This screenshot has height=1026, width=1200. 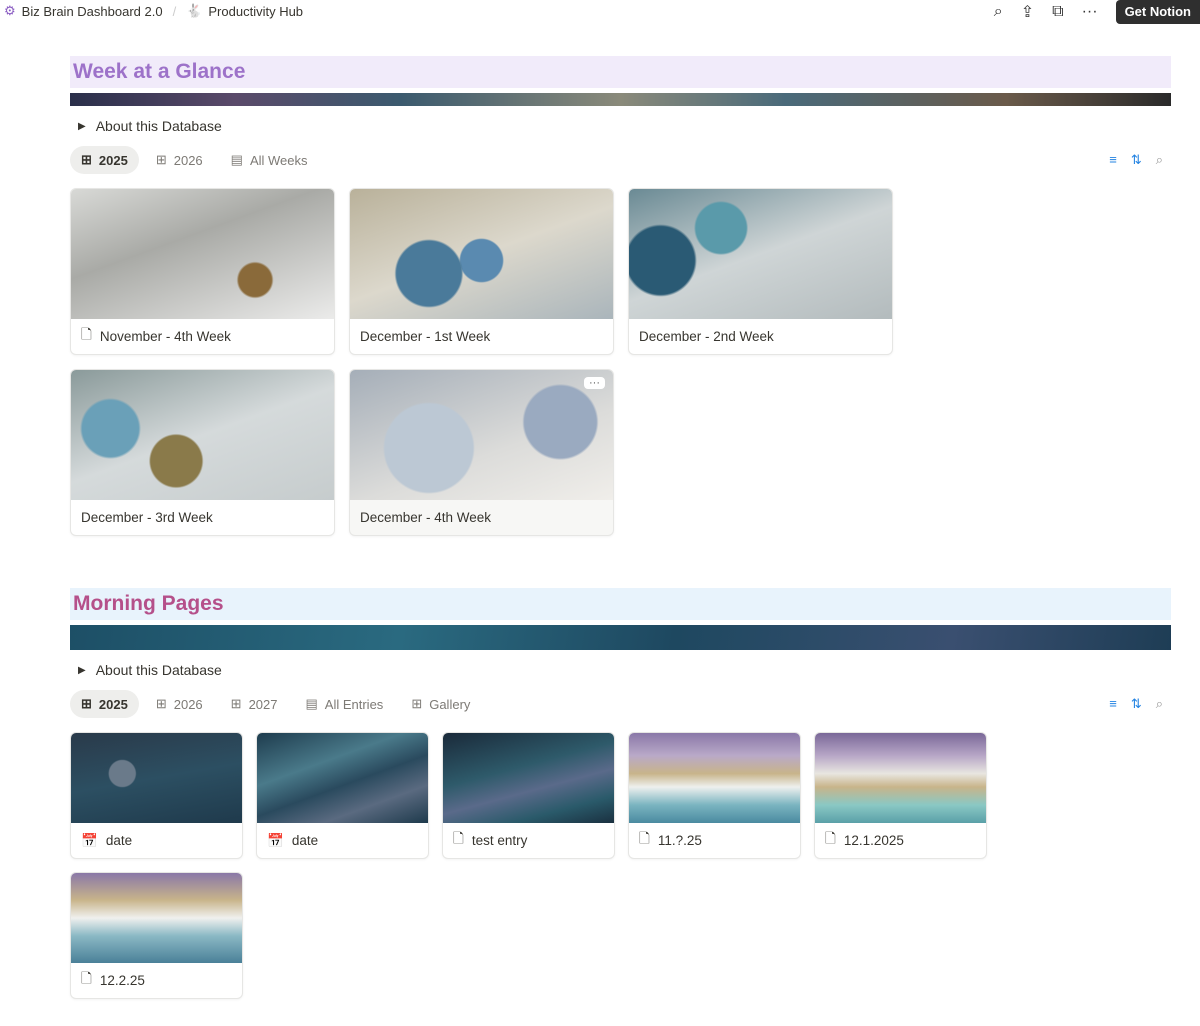 What do you see at coordinates (620, 160) in the screenshot?
I see `view-tabs: ⊞ 2025 ⊞ 2026 ▤ All Weeks ≡ ⇅ ⌕` at bounding box center [620, 160].